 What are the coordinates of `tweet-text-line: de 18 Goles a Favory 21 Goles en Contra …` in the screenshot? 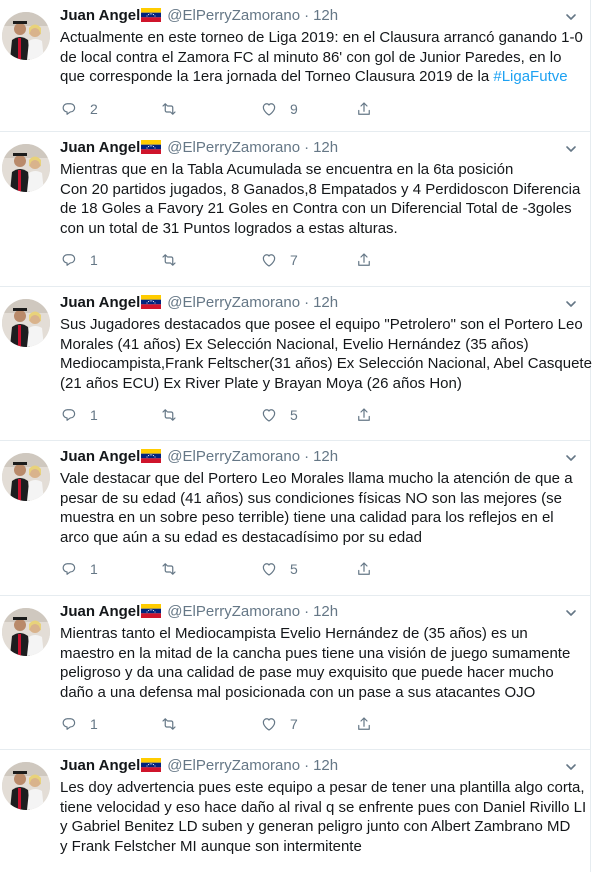 It's located at (320, 209).